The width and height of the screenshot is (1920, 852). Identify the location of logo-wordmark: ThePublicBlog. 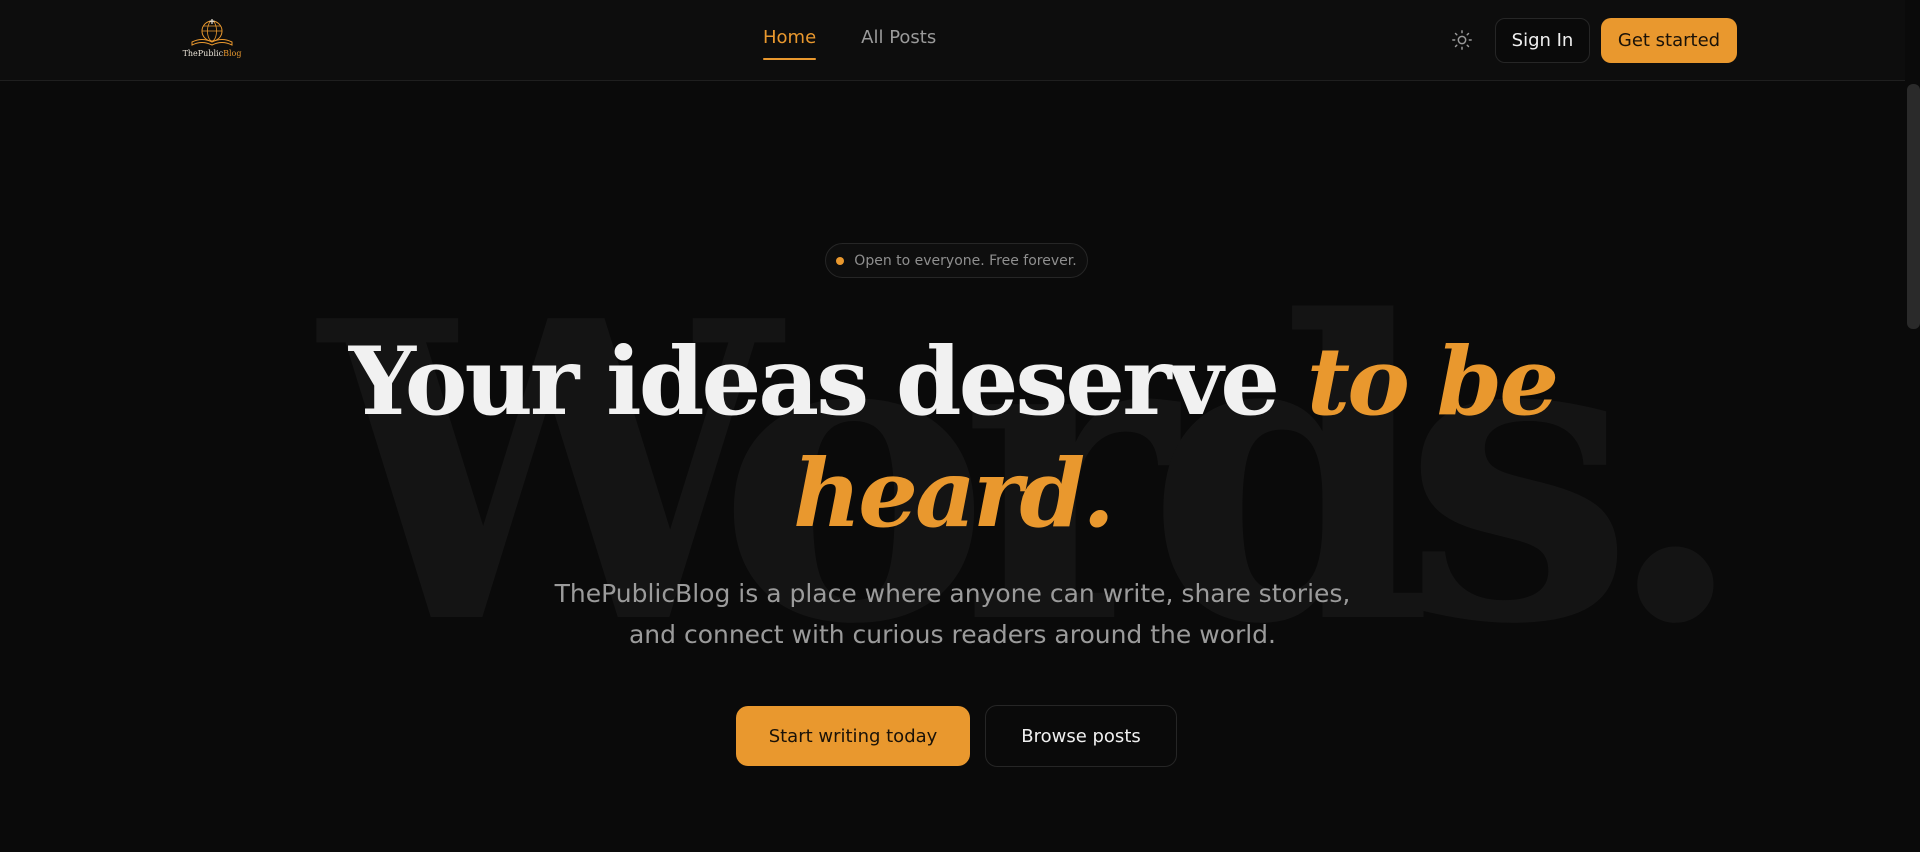
(212, 53).